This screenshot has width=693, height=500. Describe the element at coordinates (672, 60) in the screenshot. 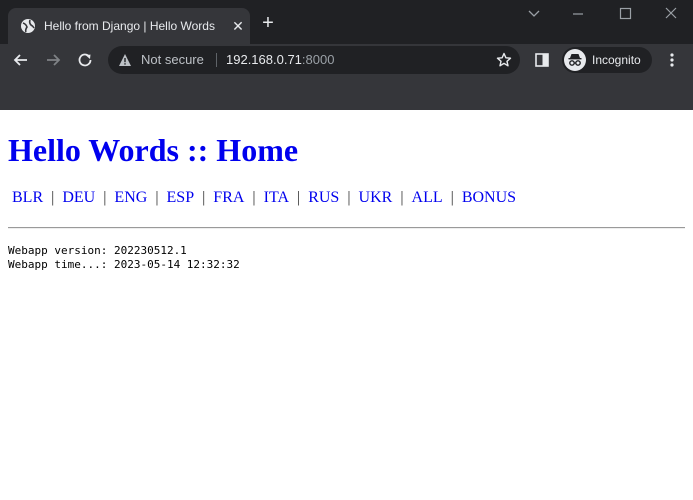

I see `more-icon` at that location.